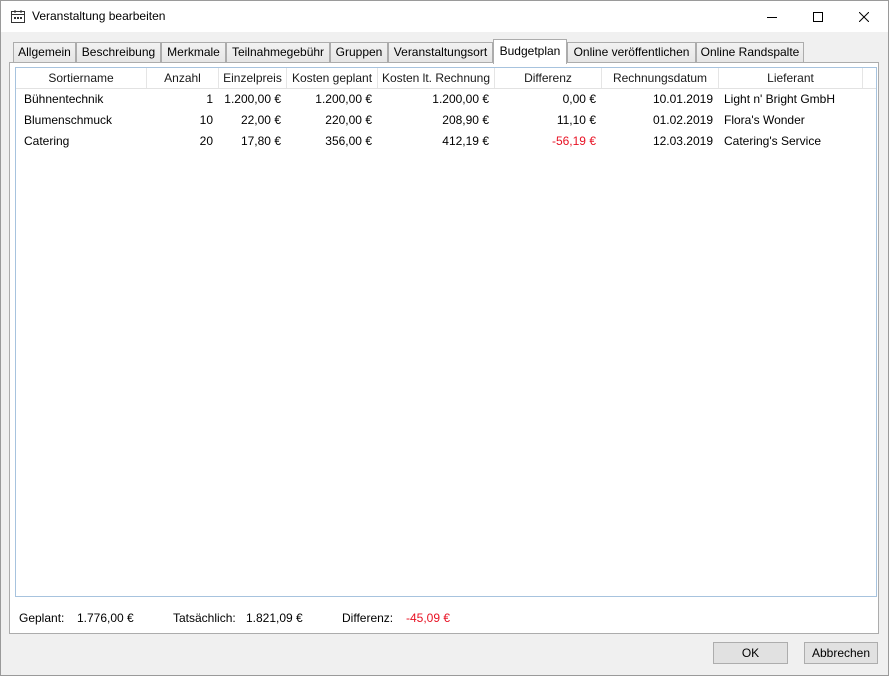 The width and height of the screenshot is (889, 676). I want to click on summary-differenz-value: -45,09 €, so click(428, 618).